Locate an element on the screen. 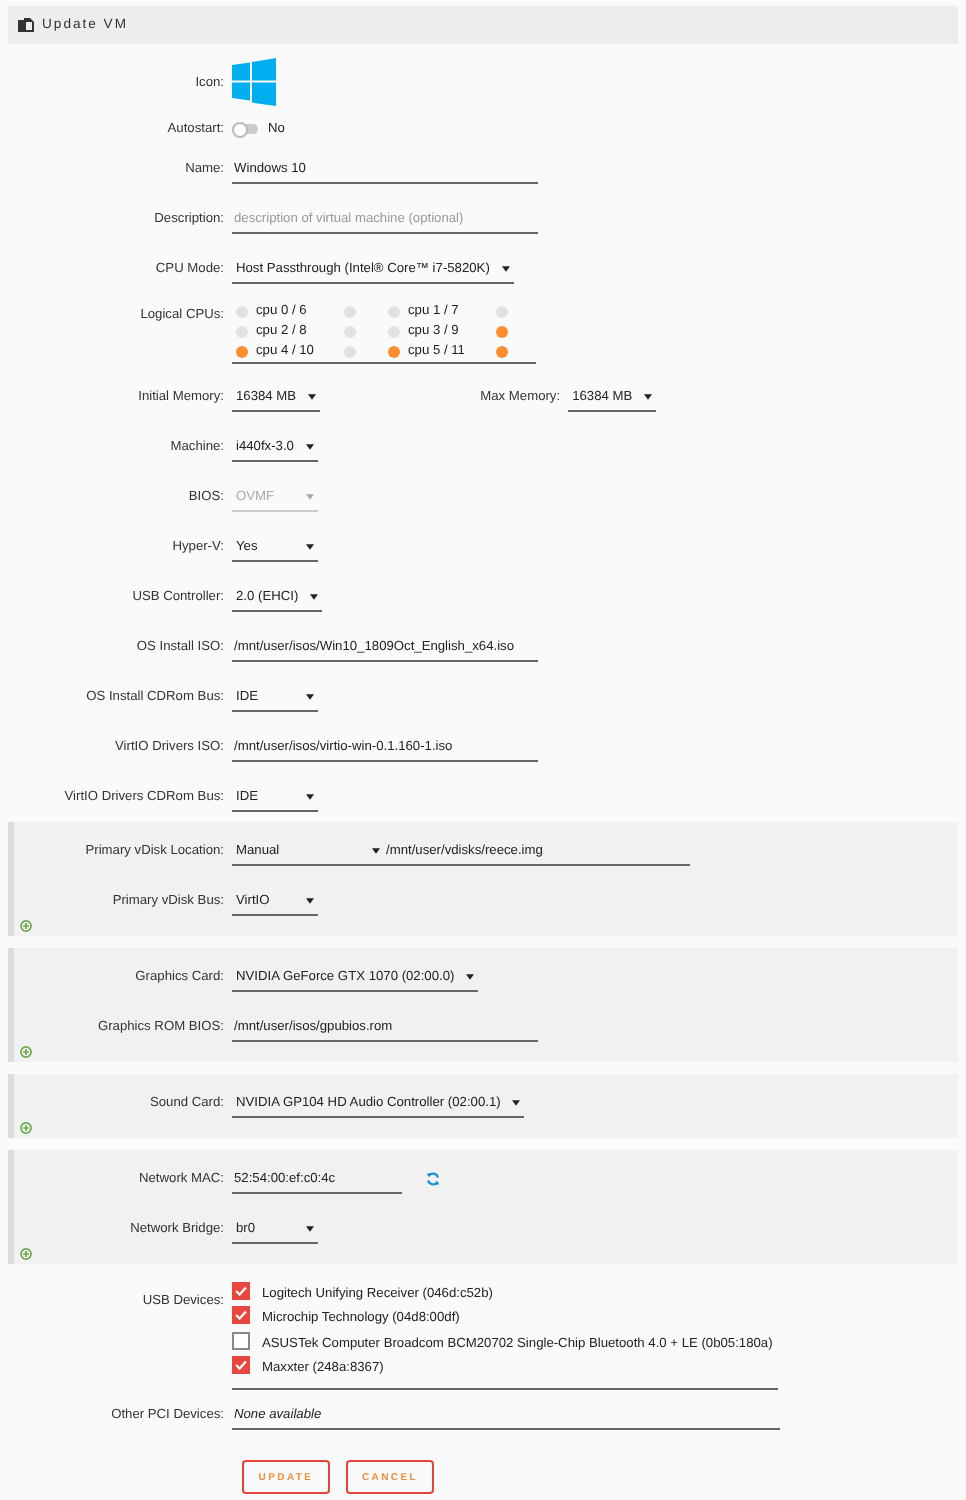  windows-logo-icon is located at coordinates (254, 82).